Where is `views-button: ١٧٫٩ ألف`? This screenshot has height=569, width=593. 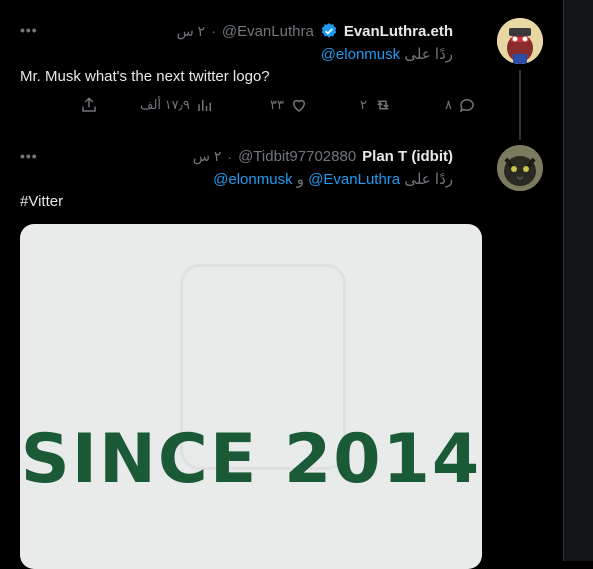
views-button: ١٧٫٩ ألف is located at coordinates (177, 105).